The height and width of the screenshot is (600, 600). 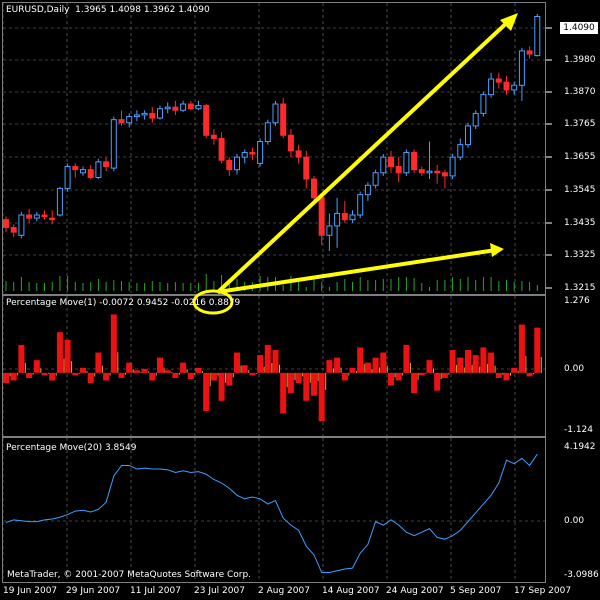 What do you see at coordinates (581, 575) in the screenshot?
I see `pm20-axis-label: -3.0986` at bounding box center [581, 575].